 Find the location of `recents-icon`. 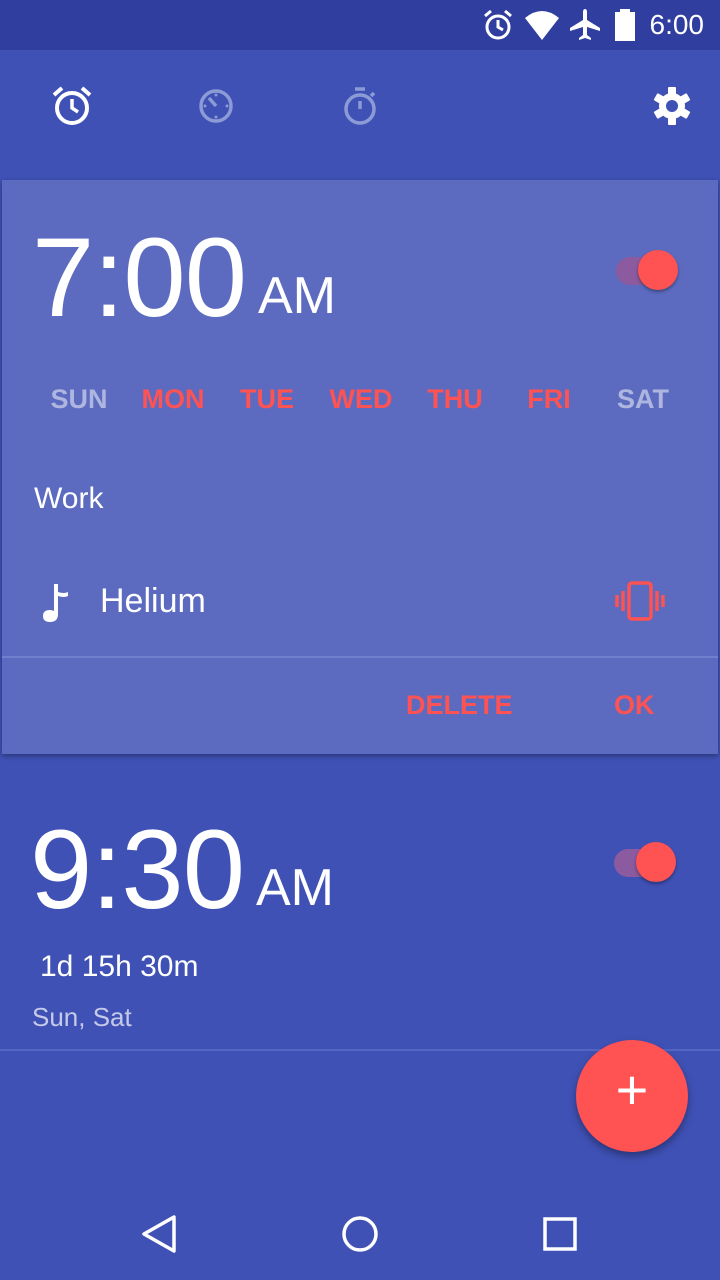

recents-icon is located at coordinates (560, 1234).